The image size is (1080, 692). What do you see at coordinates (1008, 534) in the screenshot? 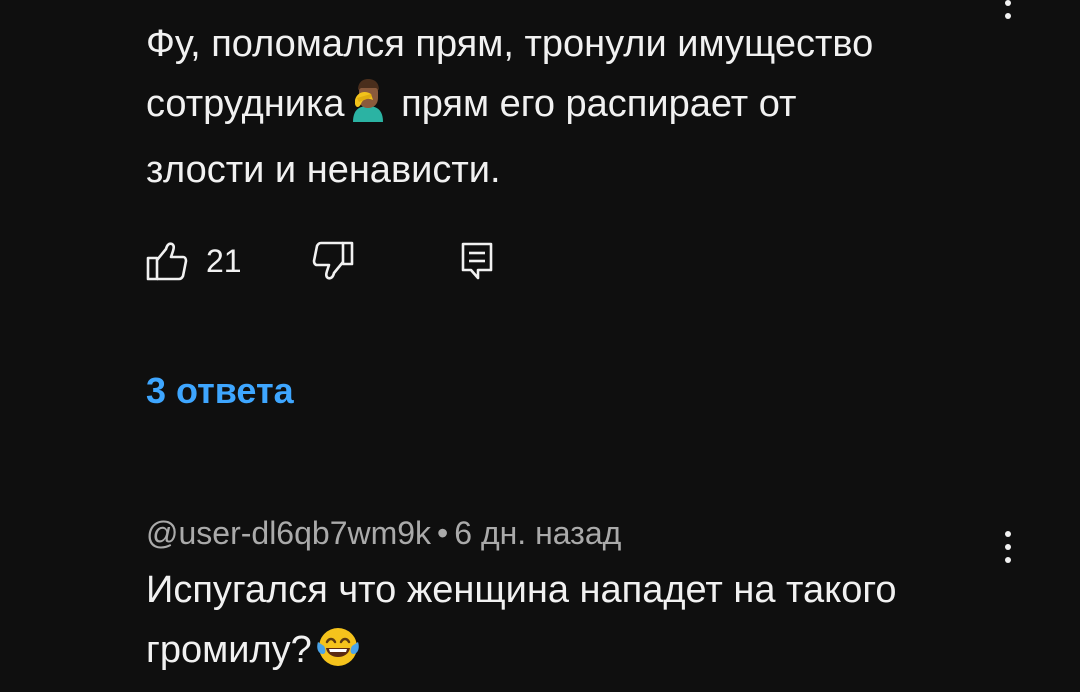
I see `more-vertical-icon` at bounding box center [1008, 534].